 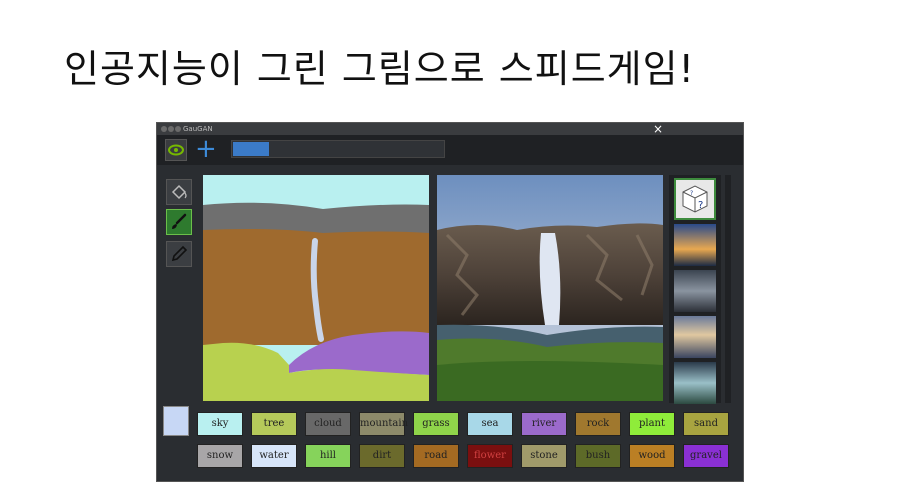 What do you see at coordinates (338, 149) in the screenshot?
I see `progress-bar` at bounding box center [338, 149].